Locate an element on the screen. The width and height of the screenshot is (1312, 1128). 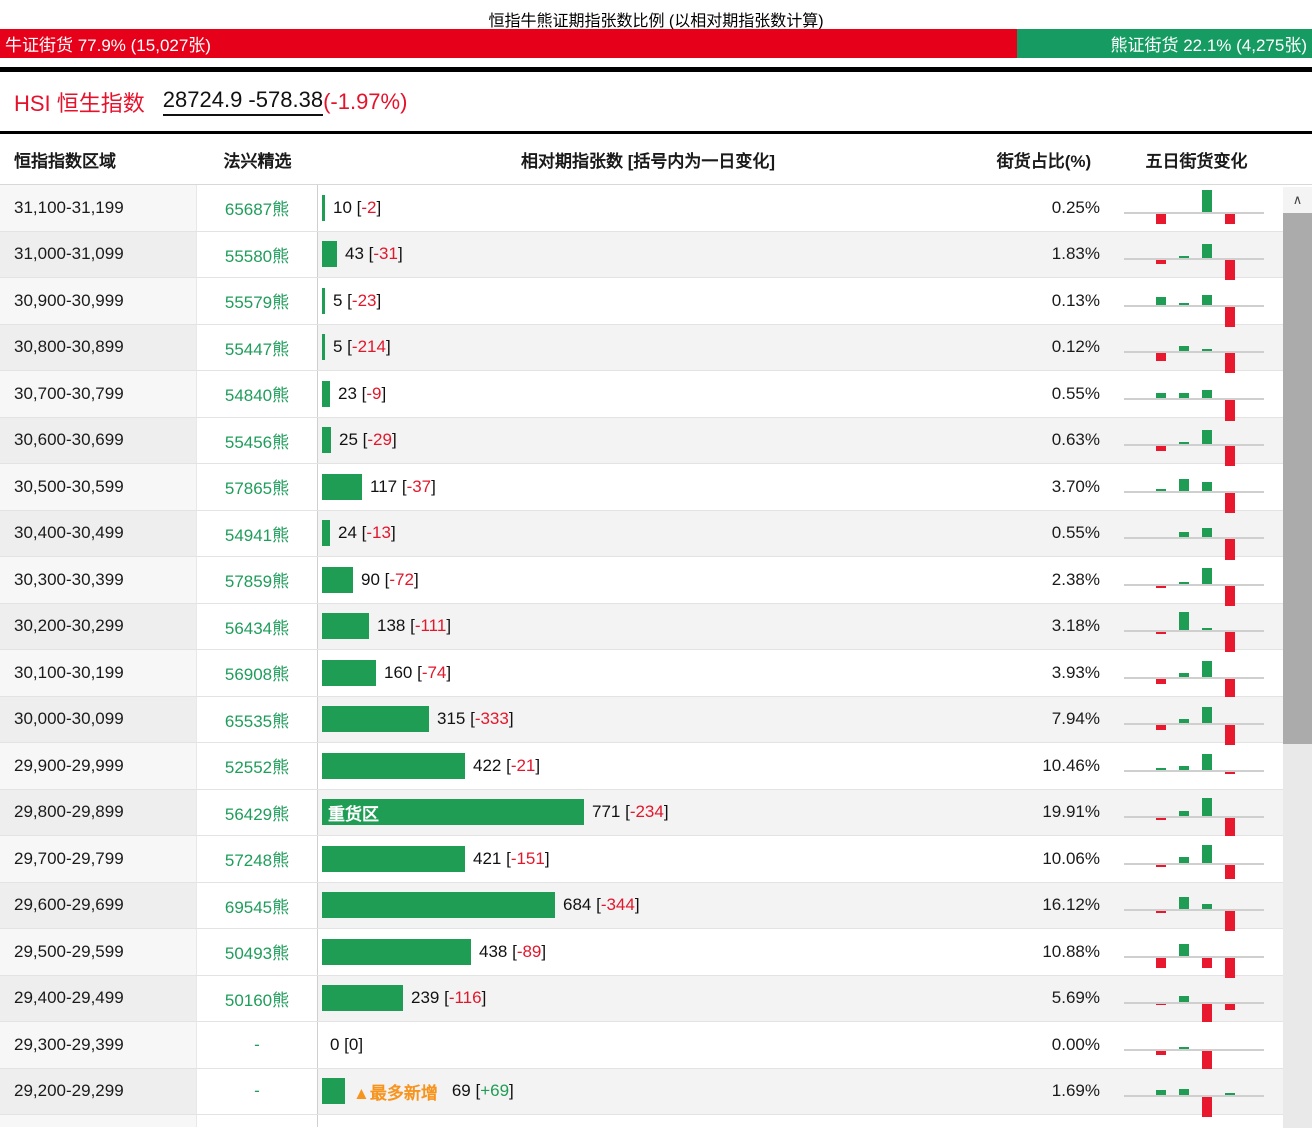
contracts-cell: 5 [-214] is located at coordinates (648, 347).